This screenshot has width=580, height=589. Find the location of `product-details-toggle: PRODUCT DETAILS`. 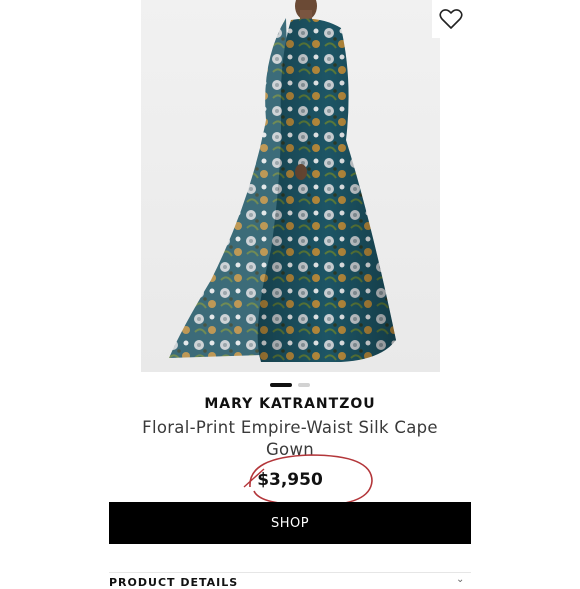

product-details-toggle: PRODUCT DETAILS is located at coordinates (290, 580).